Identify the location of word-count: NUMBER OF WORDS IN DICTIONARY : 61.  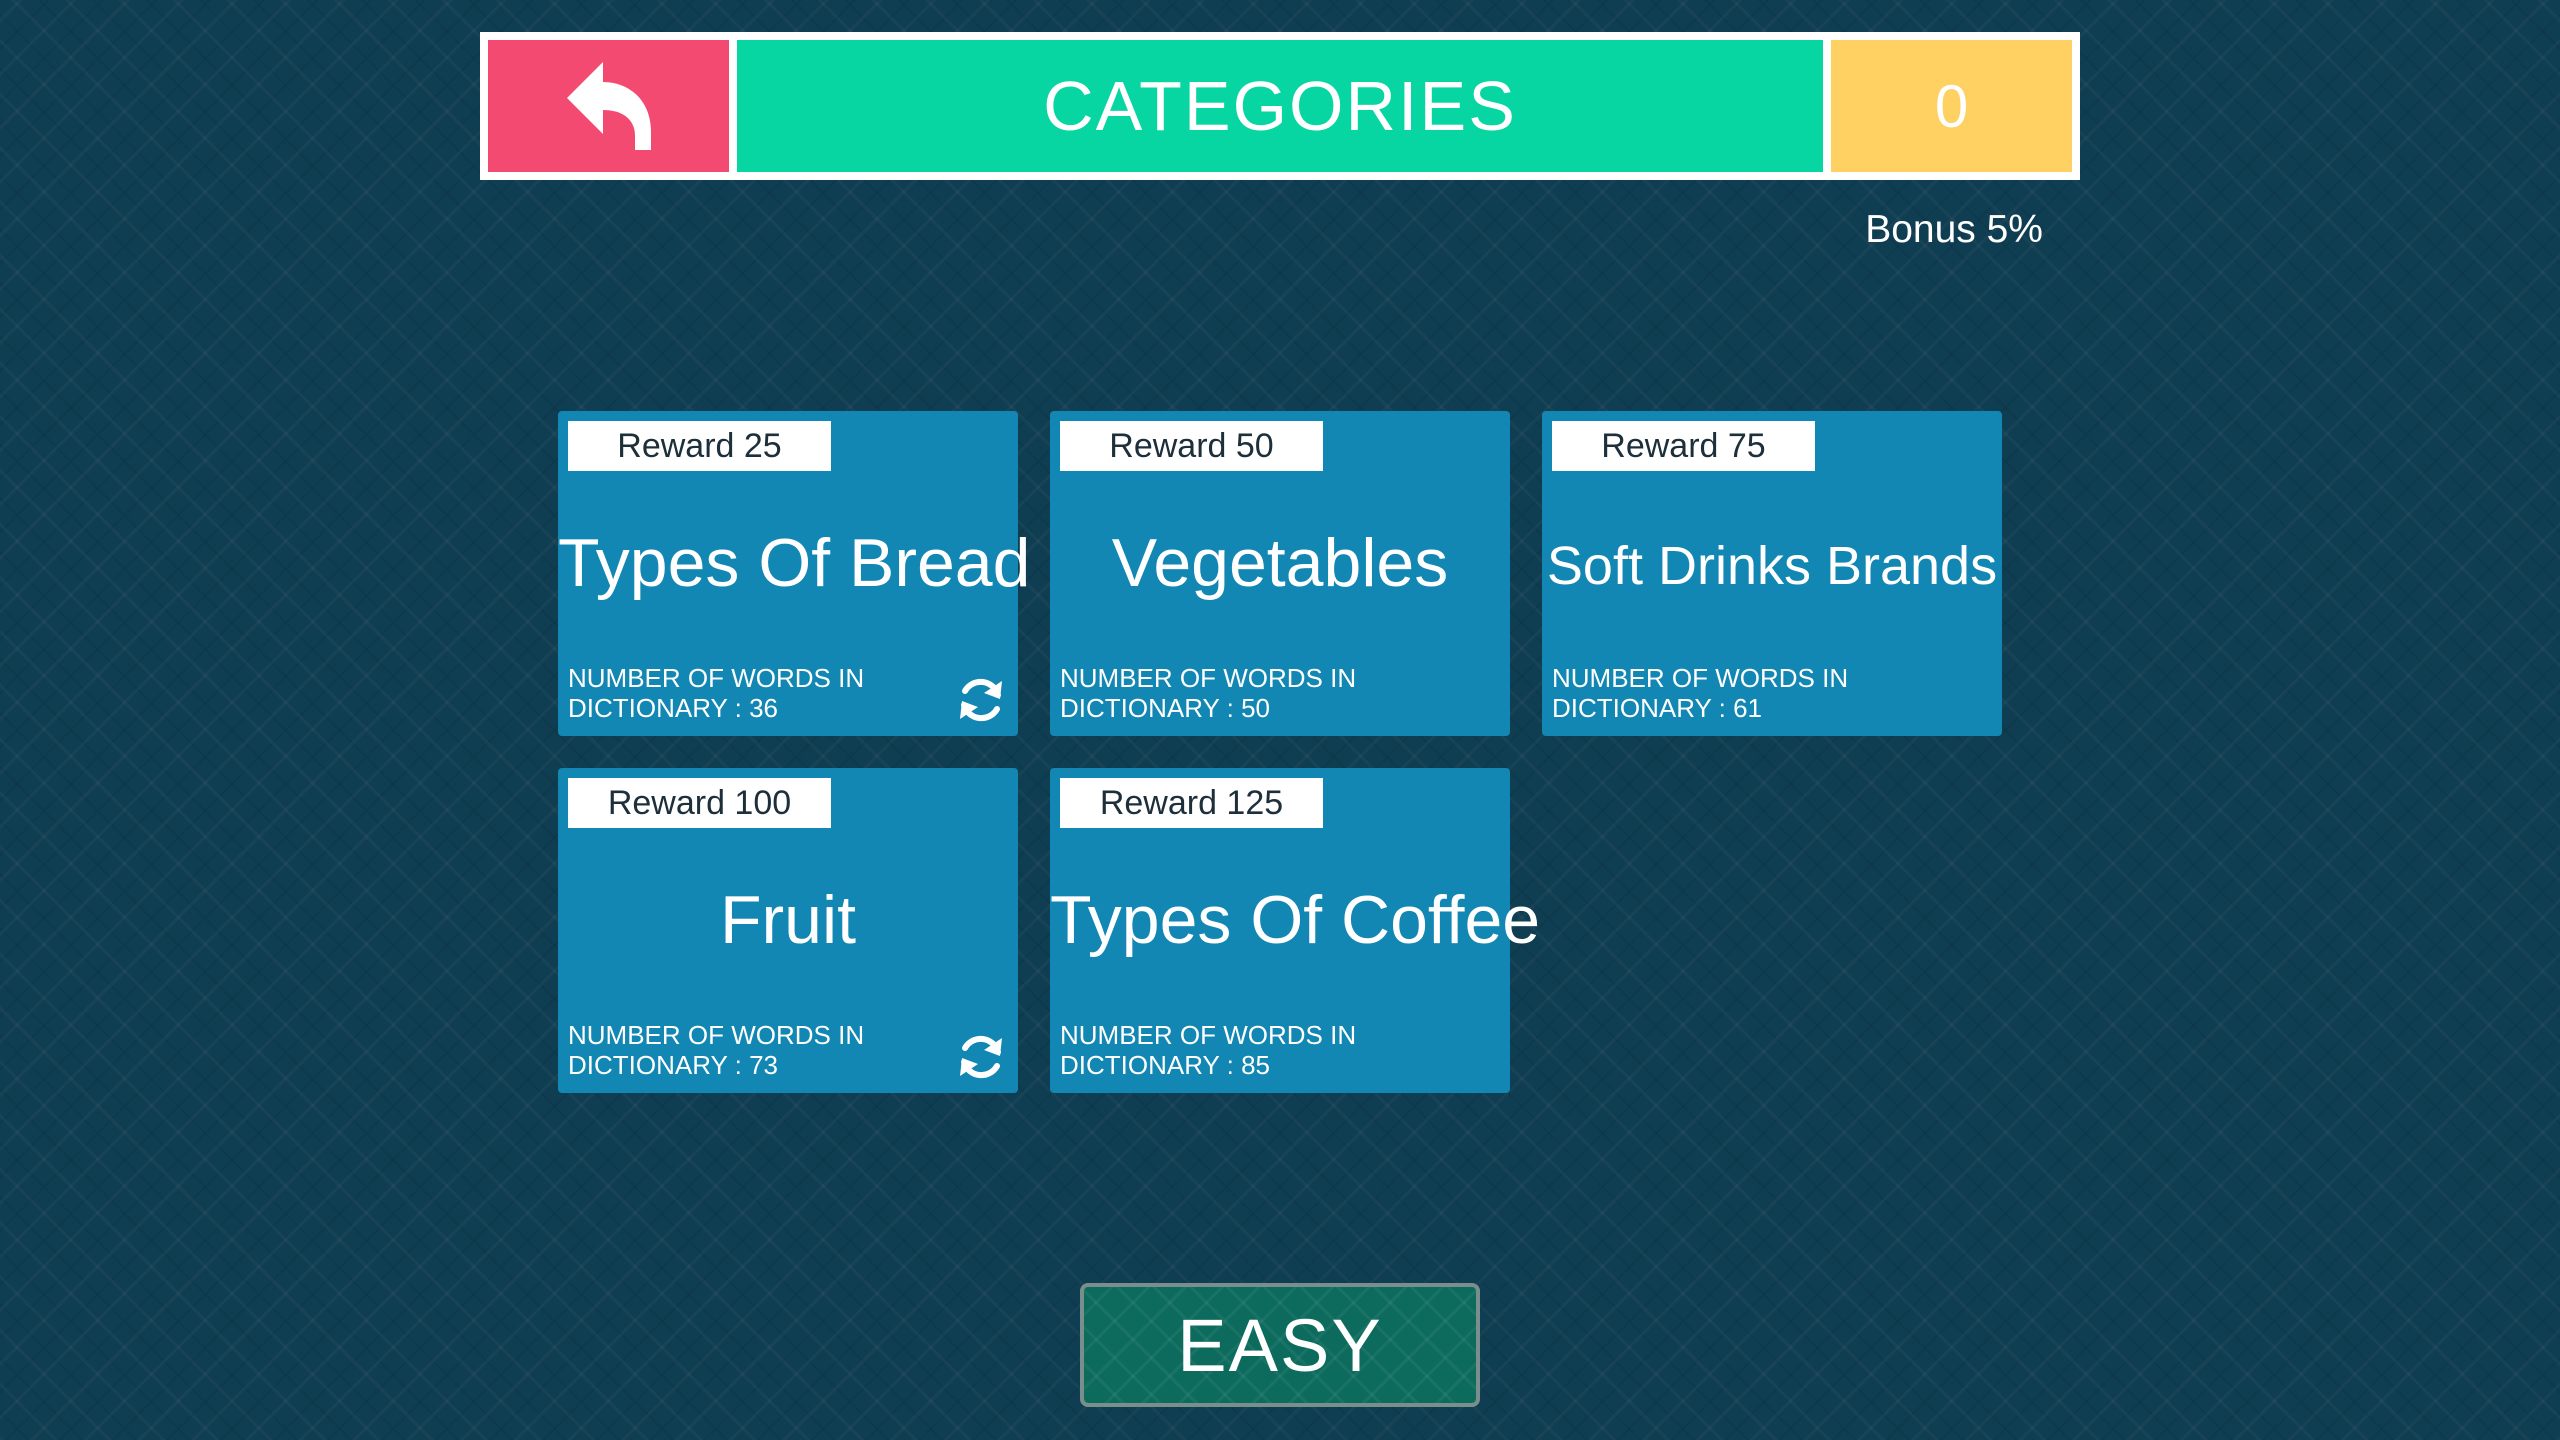
(1717, 693).